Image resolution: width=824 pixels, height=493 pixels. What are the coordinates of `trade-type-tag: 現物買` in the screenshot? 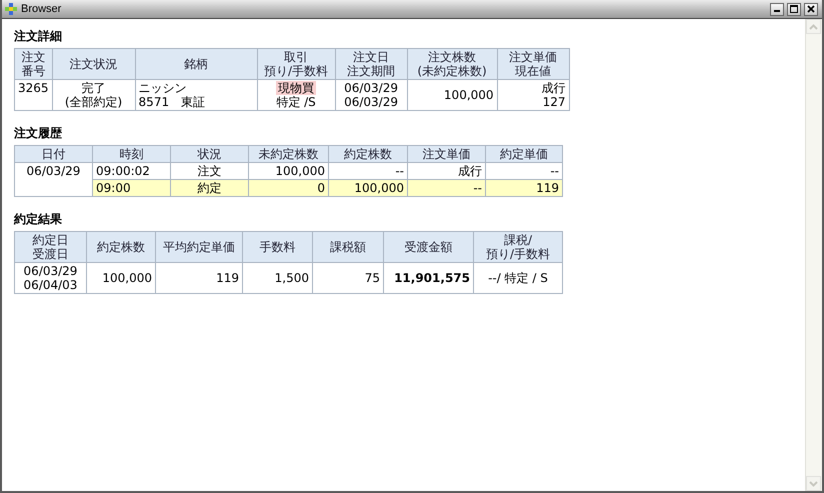 It's located at (296, 88).